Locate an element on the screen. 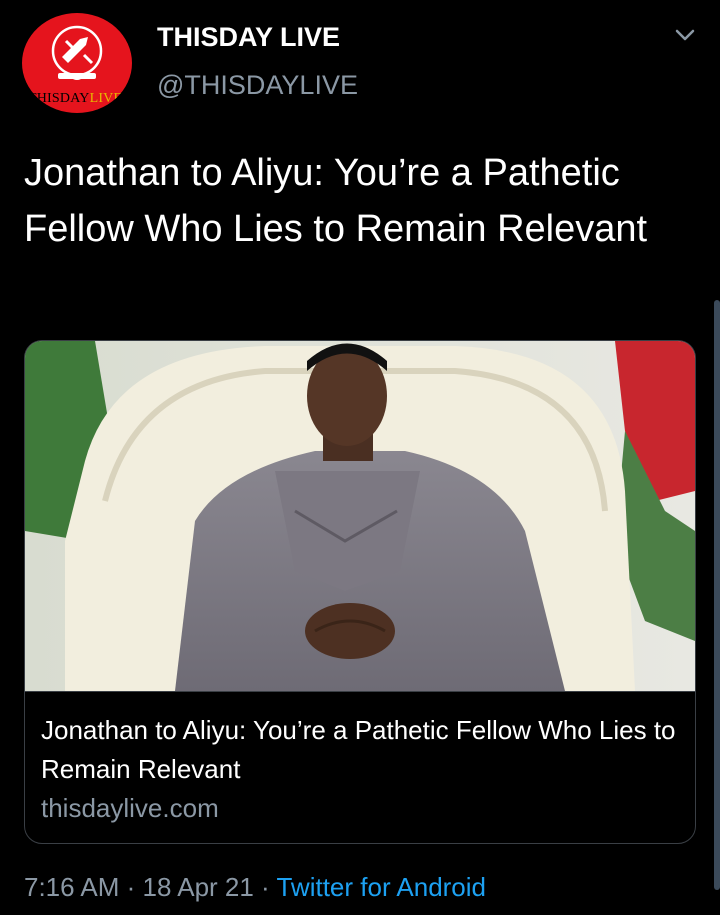 The image size is (720, 915). chevron-down-icon is located at coordinates (685, 35).